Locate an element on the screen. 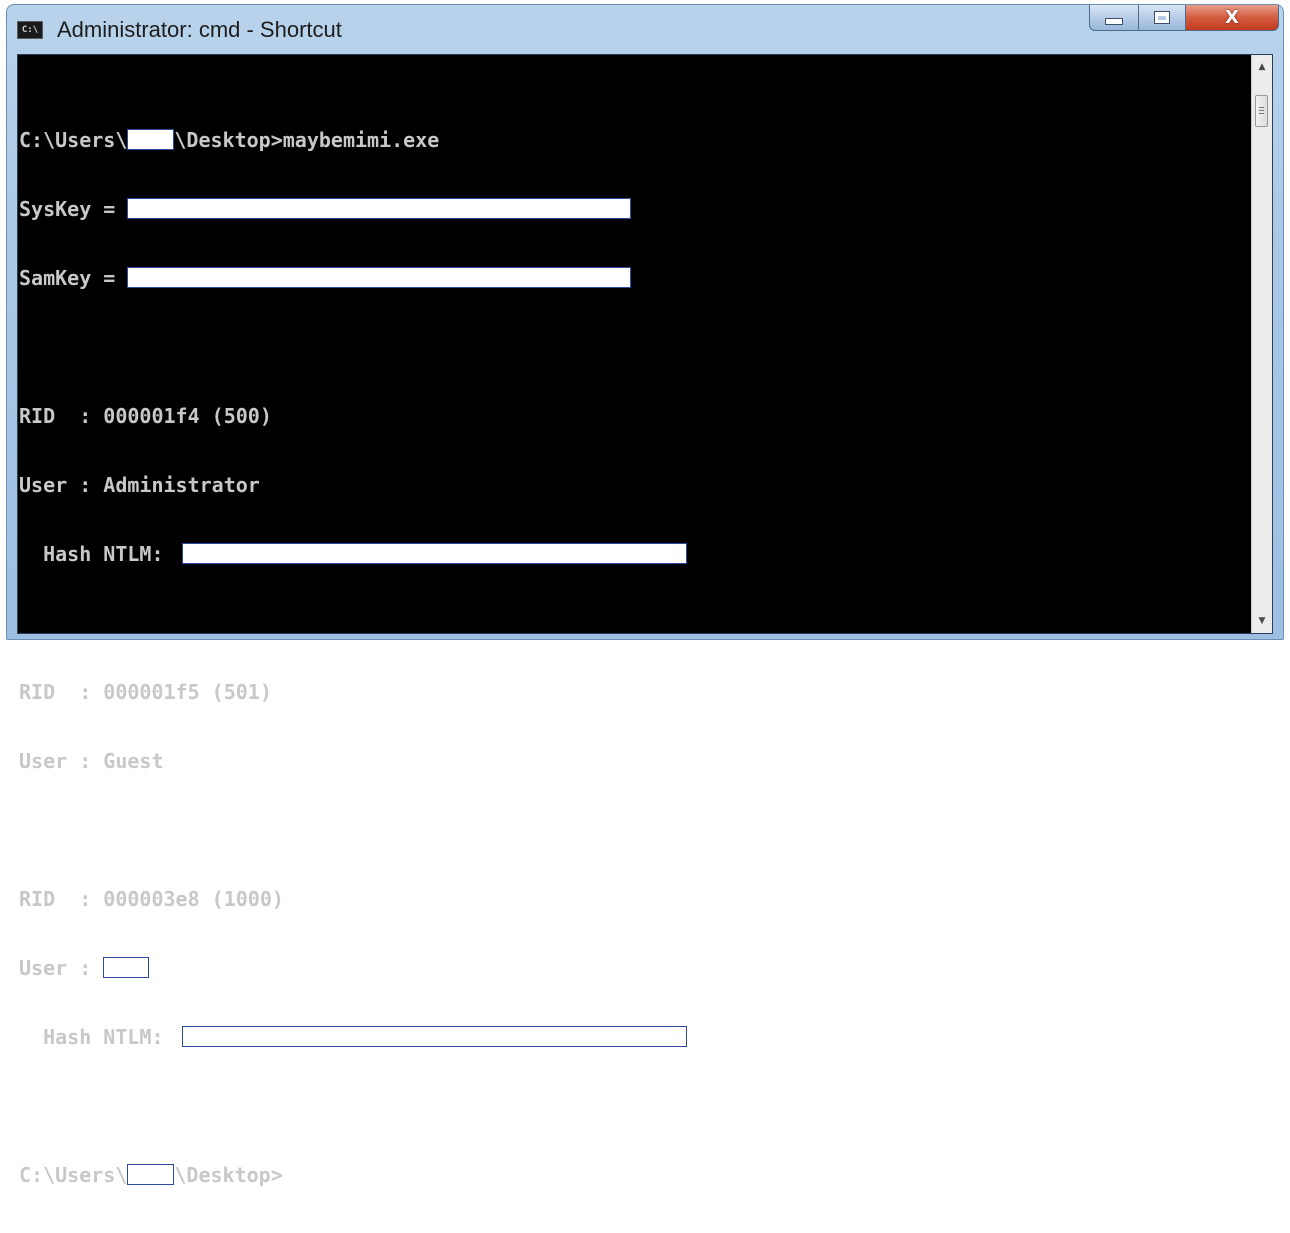  close-button: X is located at coordinates (1232, 18).